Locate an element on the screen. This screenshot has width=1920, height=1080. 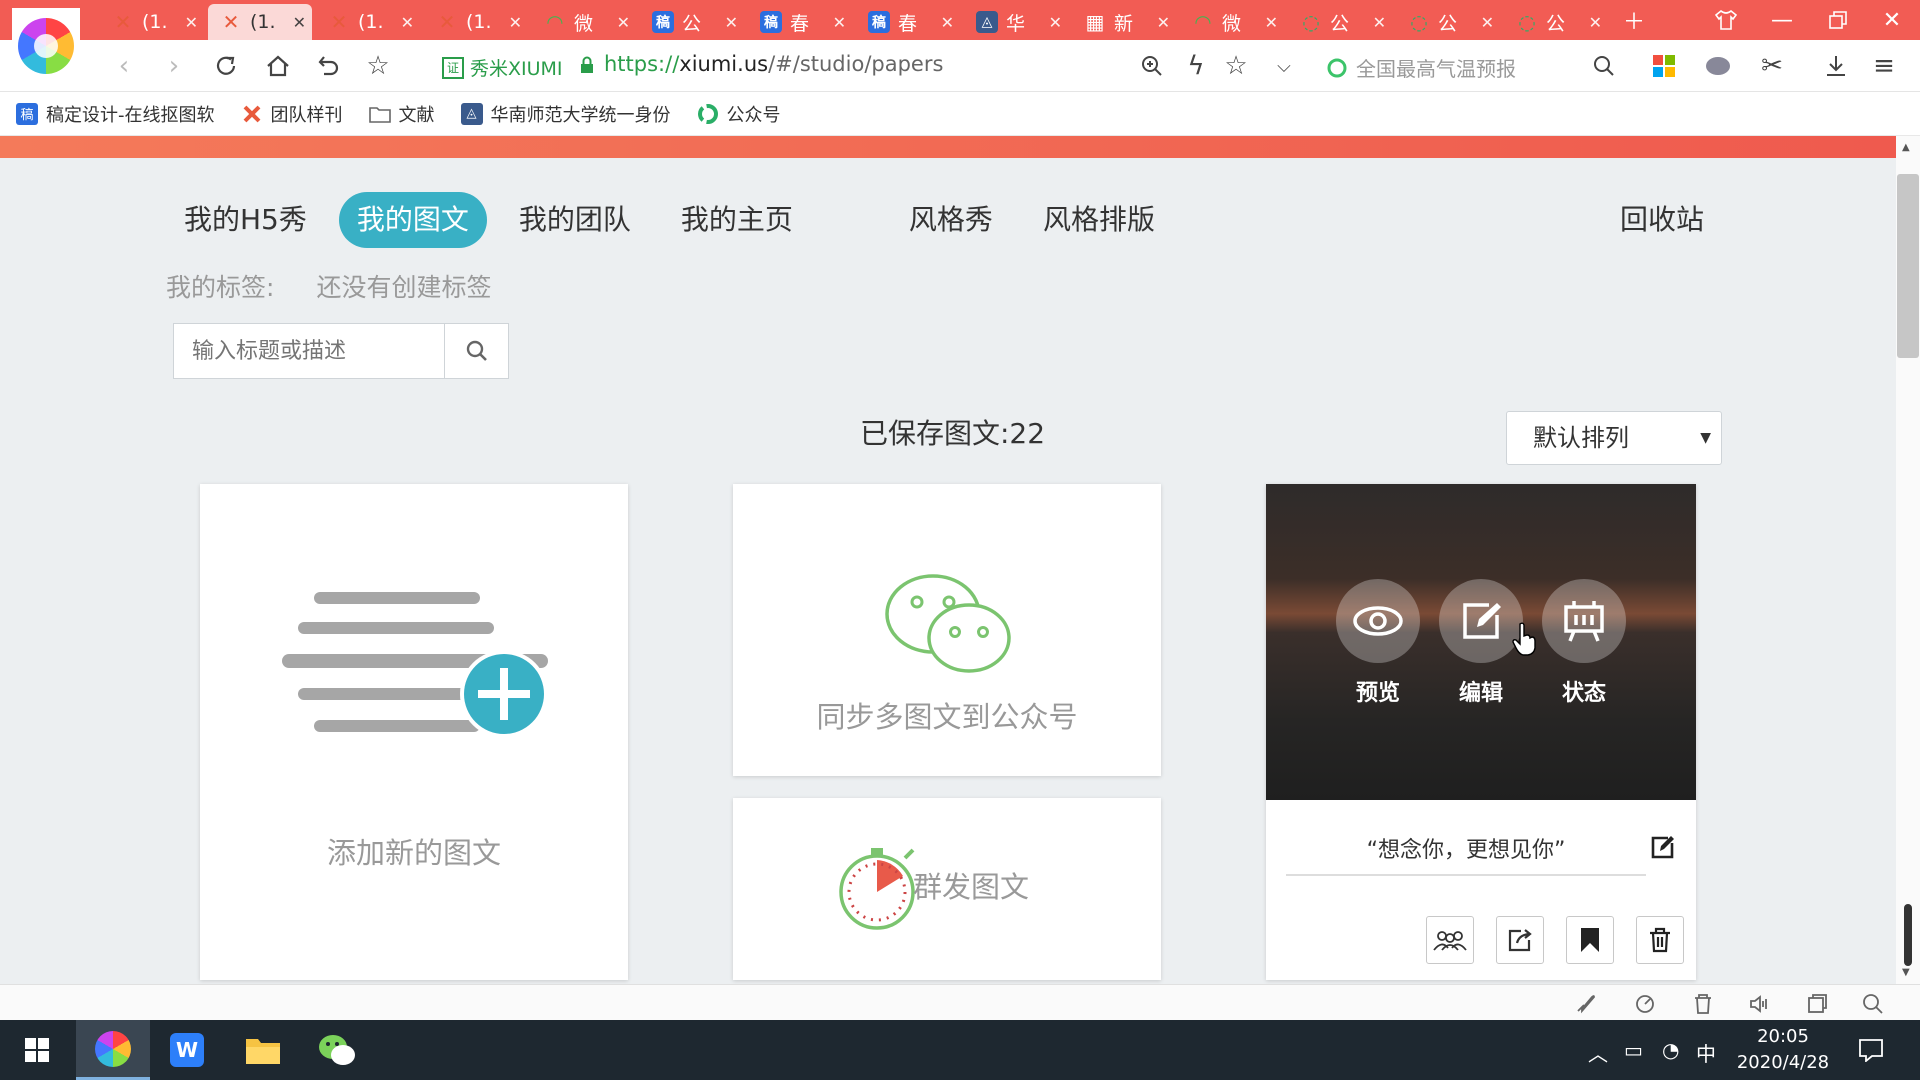
dropdown-chevron-icon: ⌵ is located at coordinates (1284, 66).